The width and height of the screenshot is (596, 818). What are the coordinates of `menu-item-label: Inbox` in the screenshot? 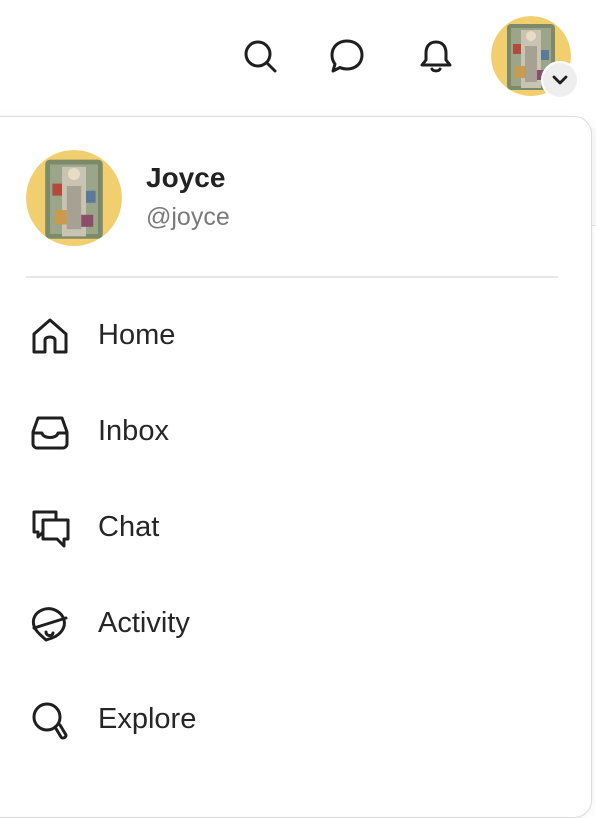 It's located at (133, 431).